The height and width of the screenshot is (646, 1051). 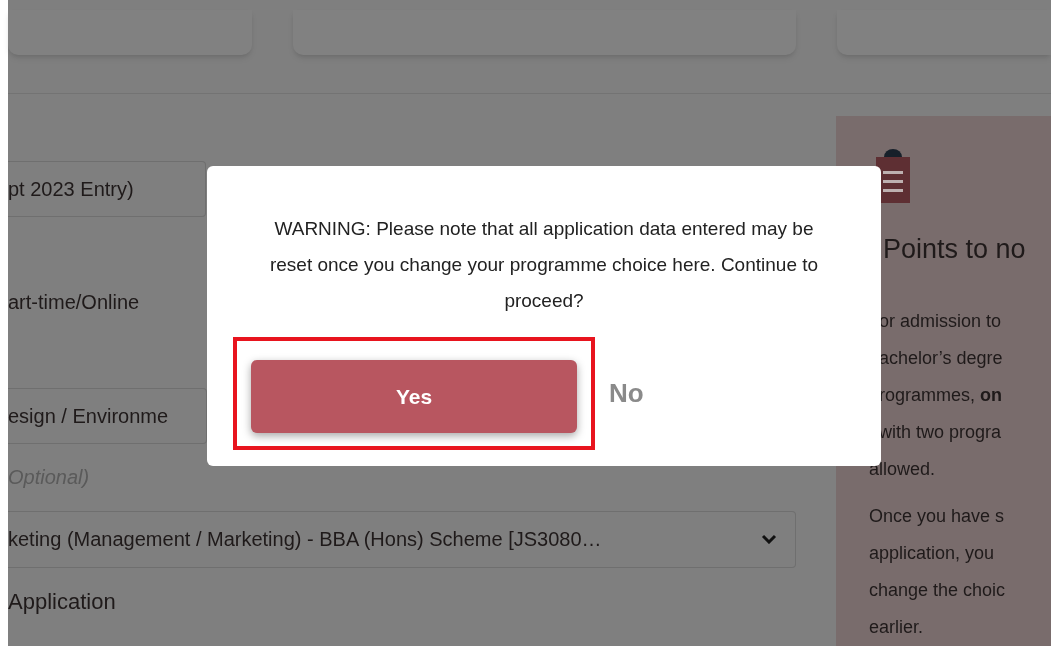 I want to click on chevron-down-icon, so click(x=769, y=539).